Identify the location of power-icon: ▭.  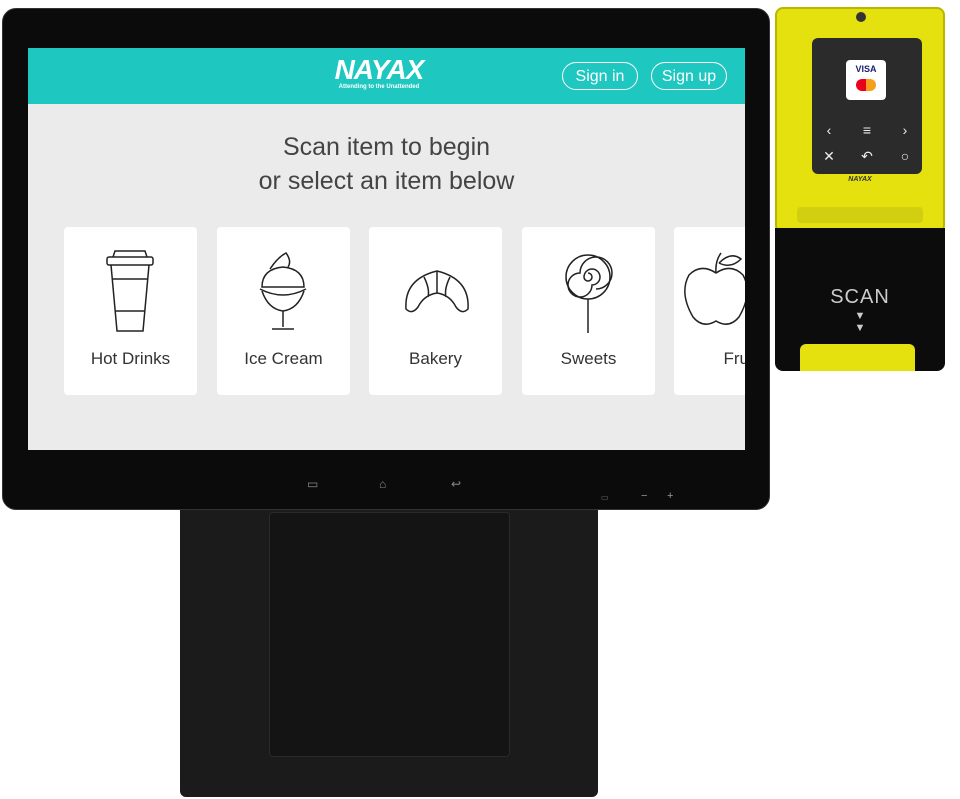
(605, 497).